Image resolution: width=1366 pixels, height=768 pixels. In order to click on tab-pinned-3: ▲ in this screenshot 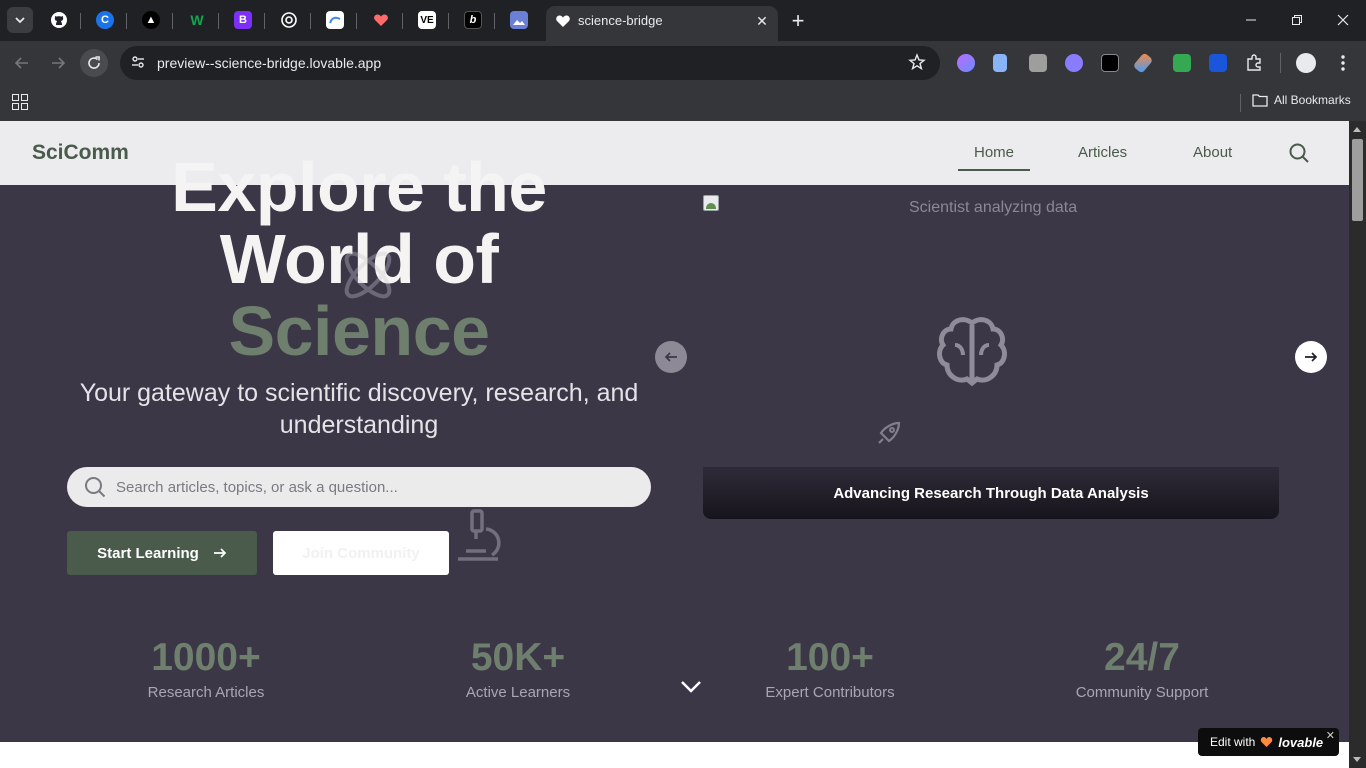, I will do `click(151, 20)`.